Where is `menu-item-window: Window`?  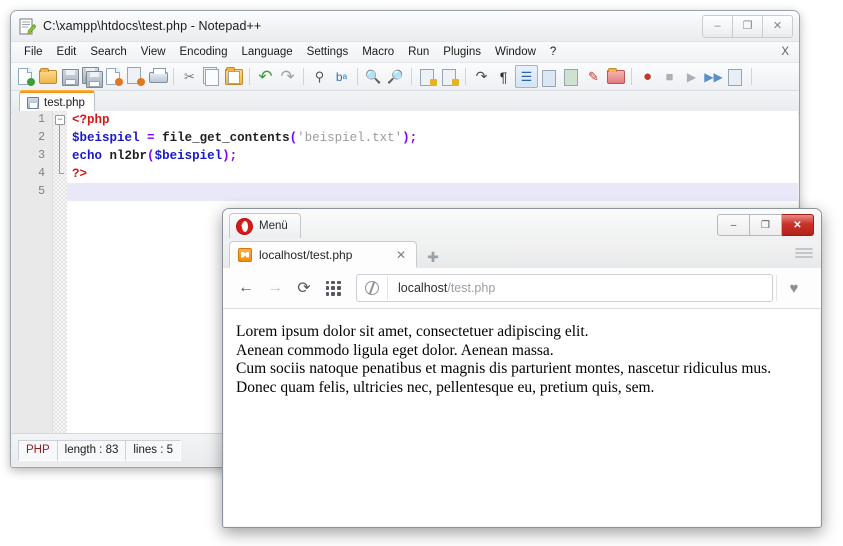
menu-item-window: Window is located at coordinates (515, 52).